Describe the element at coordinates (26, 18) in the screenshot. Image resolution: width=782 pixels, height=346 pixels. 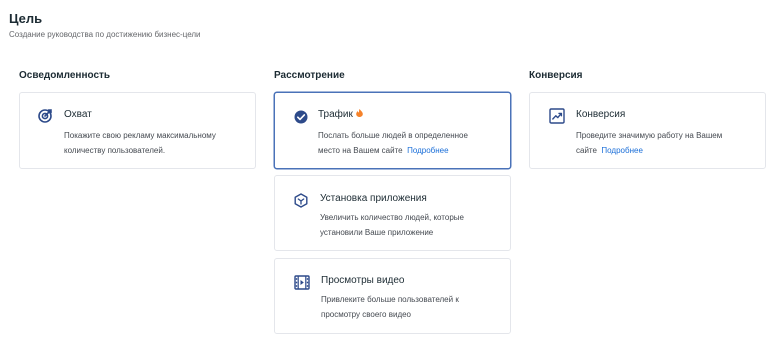
I see `page-title: Цель` at that location.